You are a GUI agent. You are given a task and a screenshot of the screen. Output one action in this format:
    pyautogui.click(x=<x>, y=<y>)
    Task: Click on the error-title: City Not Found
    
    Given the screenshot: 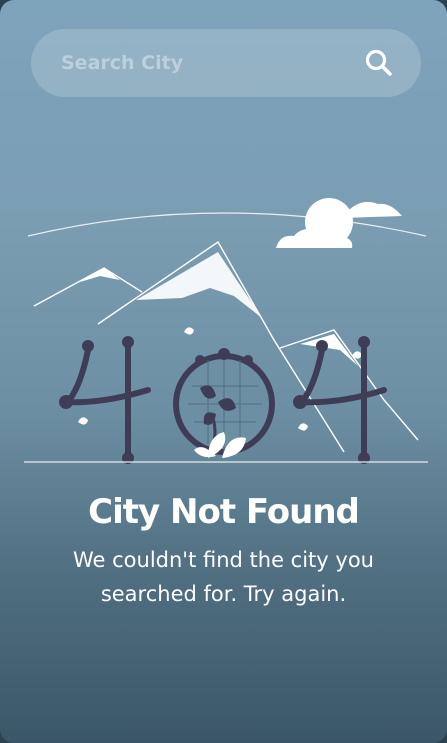 What is the action you would take?
    pyautogui.click(x=224, y=512)
    